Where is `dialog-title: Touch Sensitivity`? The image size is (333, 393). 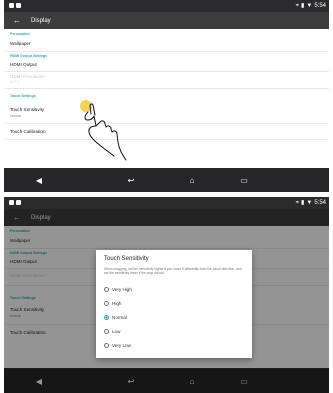
dialog-title: Touch Sensitivity is located at coordinates (126, 259).